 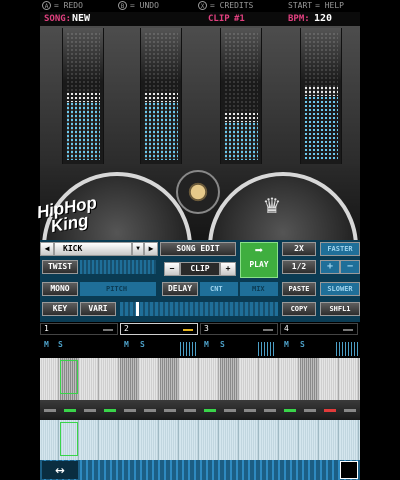 What do you see at coordinates (60, 344) in the screenshot?
I see `solo-toggle-1: S` at bounding box center [60, 344].